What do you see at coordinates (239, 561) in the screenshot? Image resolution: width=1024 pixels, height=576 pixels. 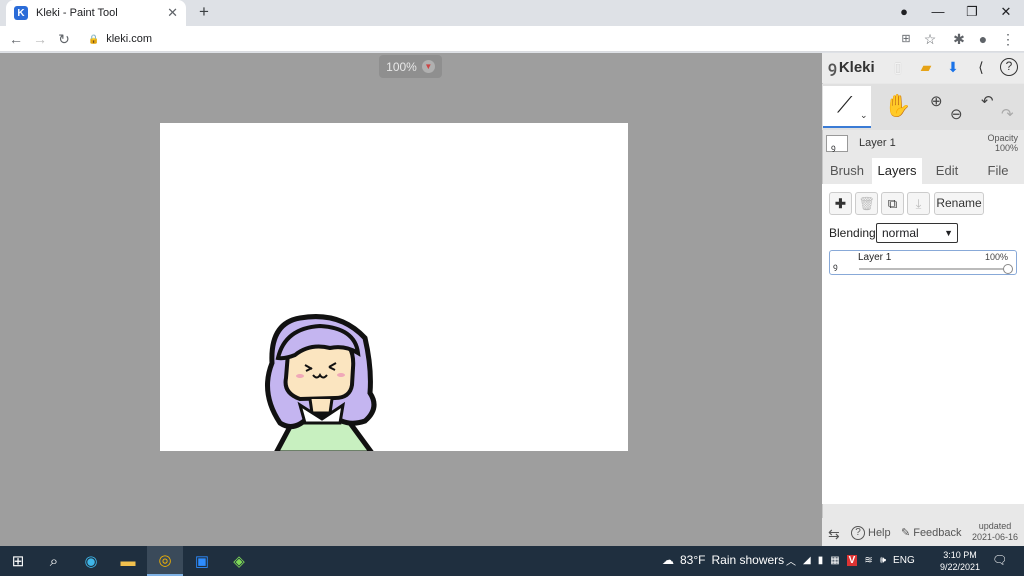 I see `pinned-app-icon: ◈` at bounding box center [239, 561].